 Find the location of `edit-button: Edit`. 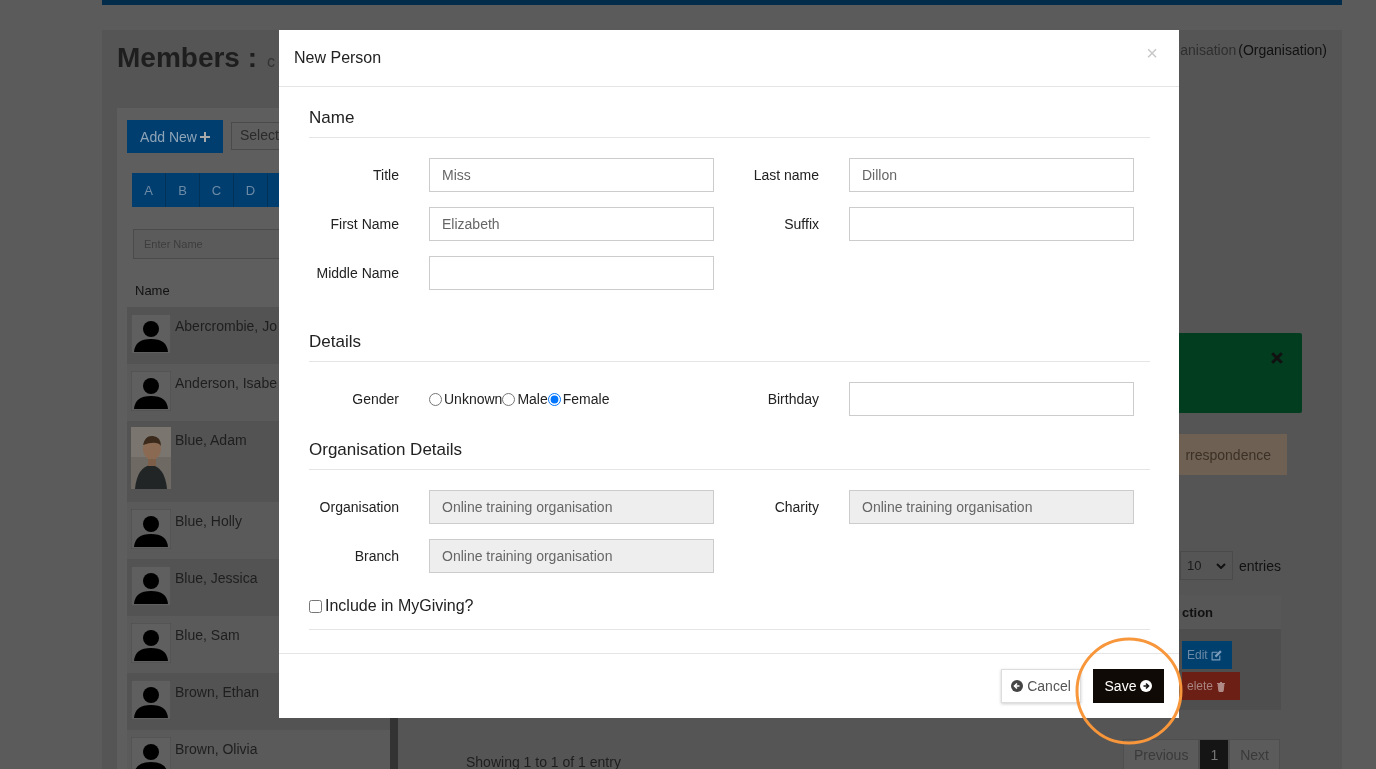

edit-button: Edit is located at coordinates (1207, 655).